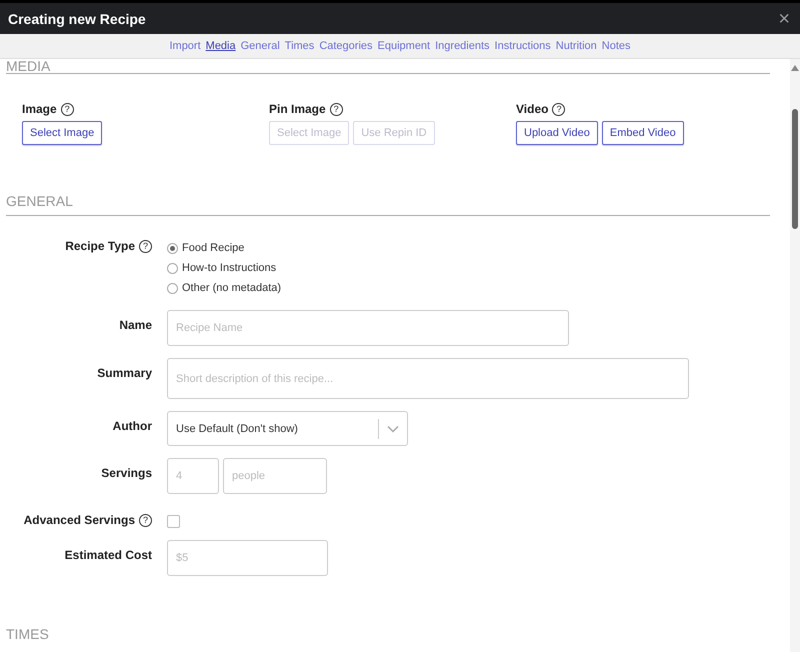  I want to click on servings-unit-field: people, so click(275, 476).